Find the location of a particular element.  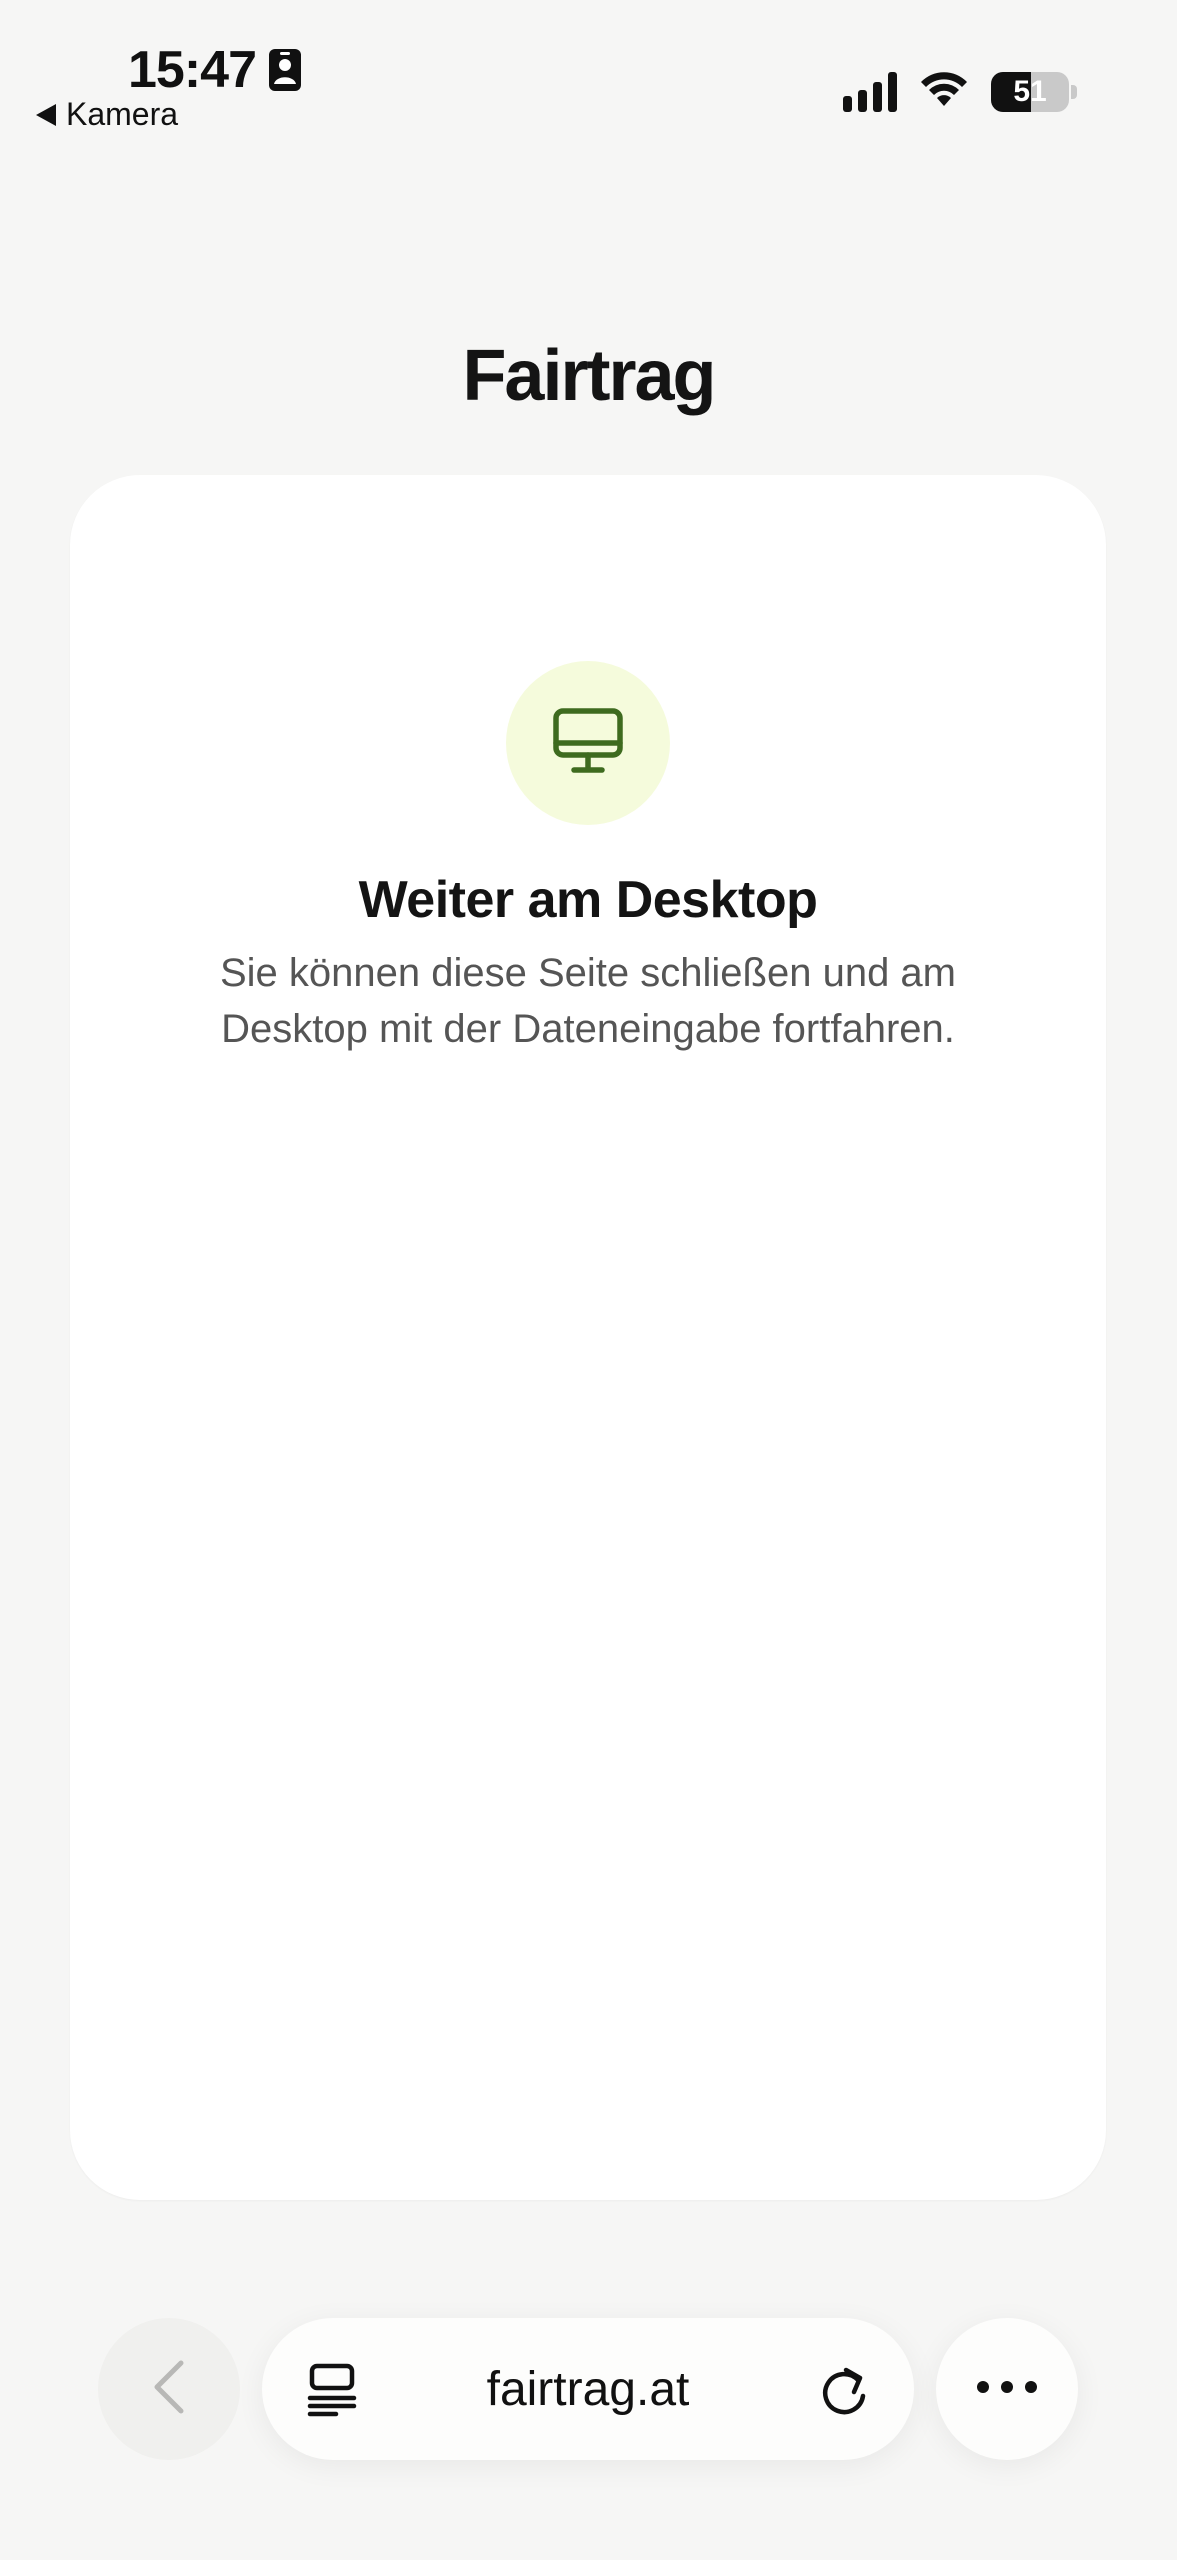

address-bar: fairtrag.at is located at coordinates (588, 2389).